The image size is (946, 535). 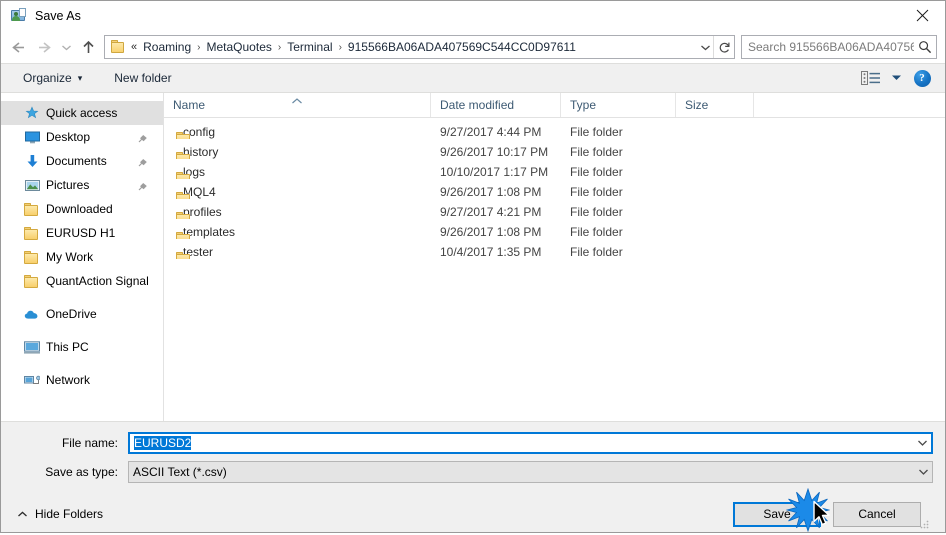 I want to click on column-header-filler, so click(x=849, y=105).